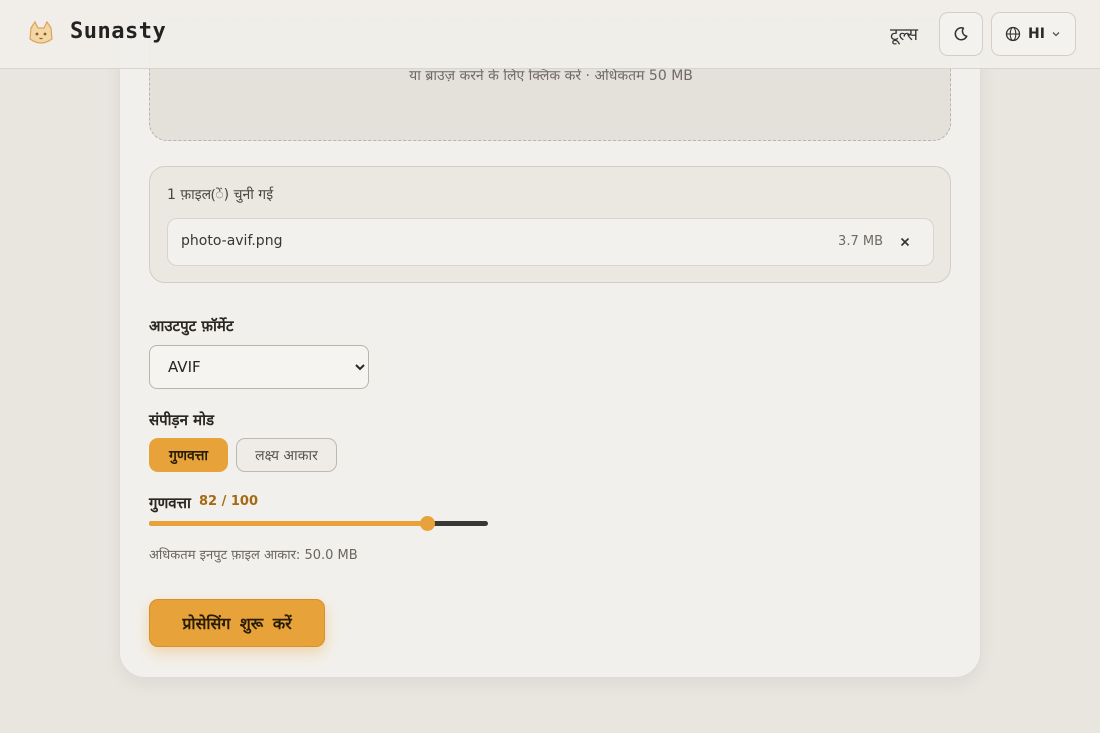  I want to click on theme-toggle-button, so click(961, 34).